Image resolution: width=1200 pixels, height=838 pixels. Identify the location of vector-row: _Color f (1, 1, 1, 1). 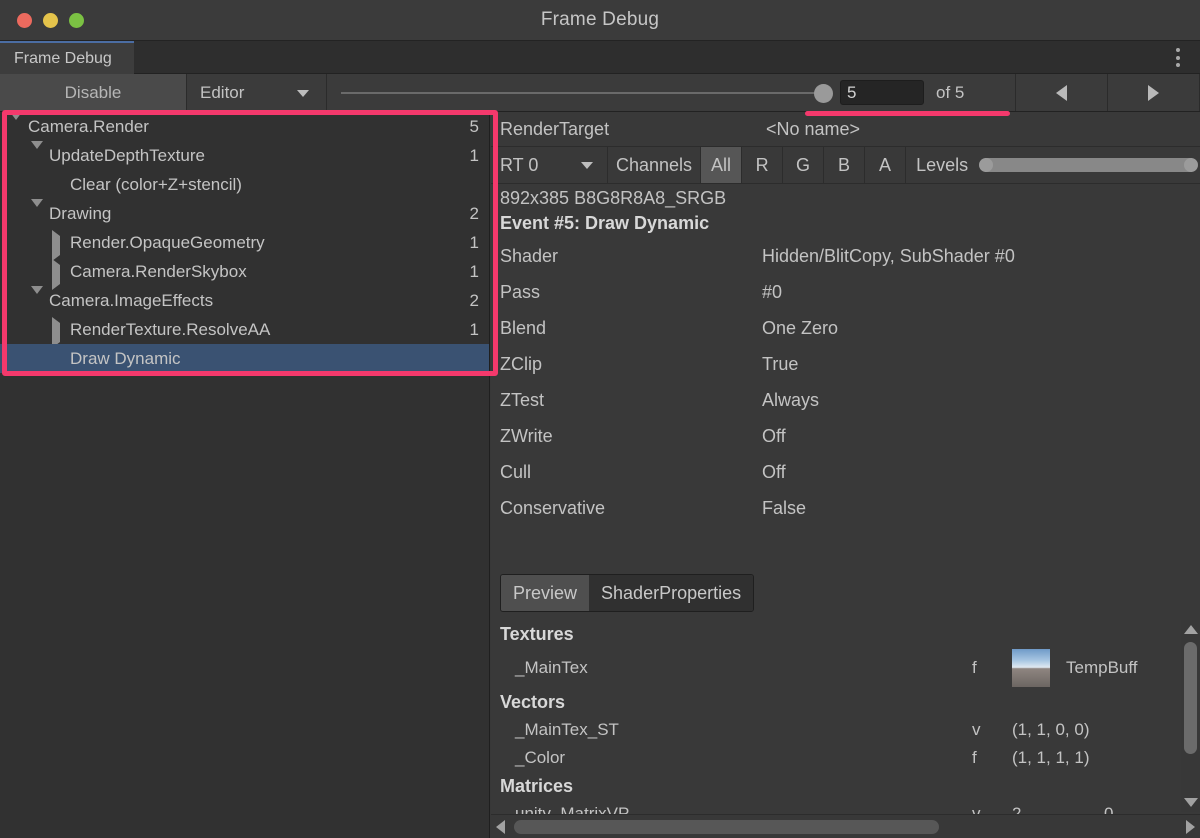
(836, 758).